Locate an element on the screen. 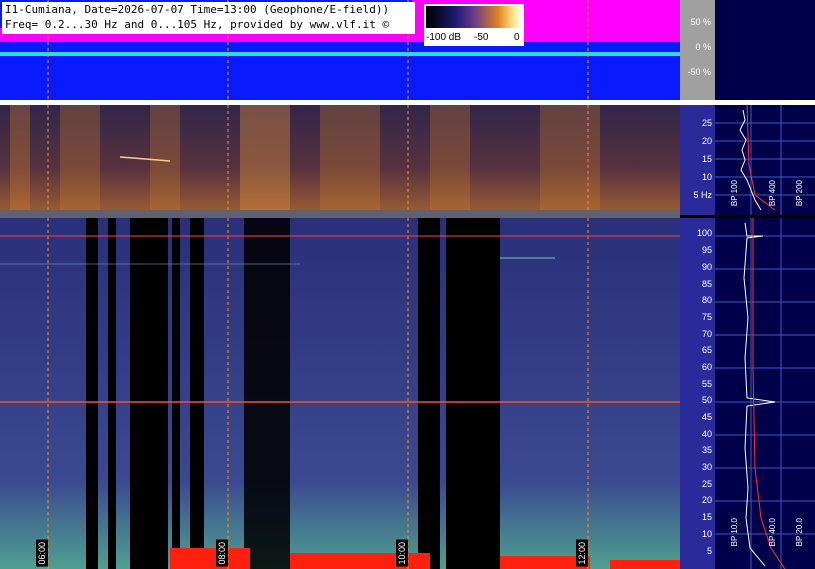 This screenshot has width=815, height=569. side-label: BP 40.0 is located at coordinates (772, 532).